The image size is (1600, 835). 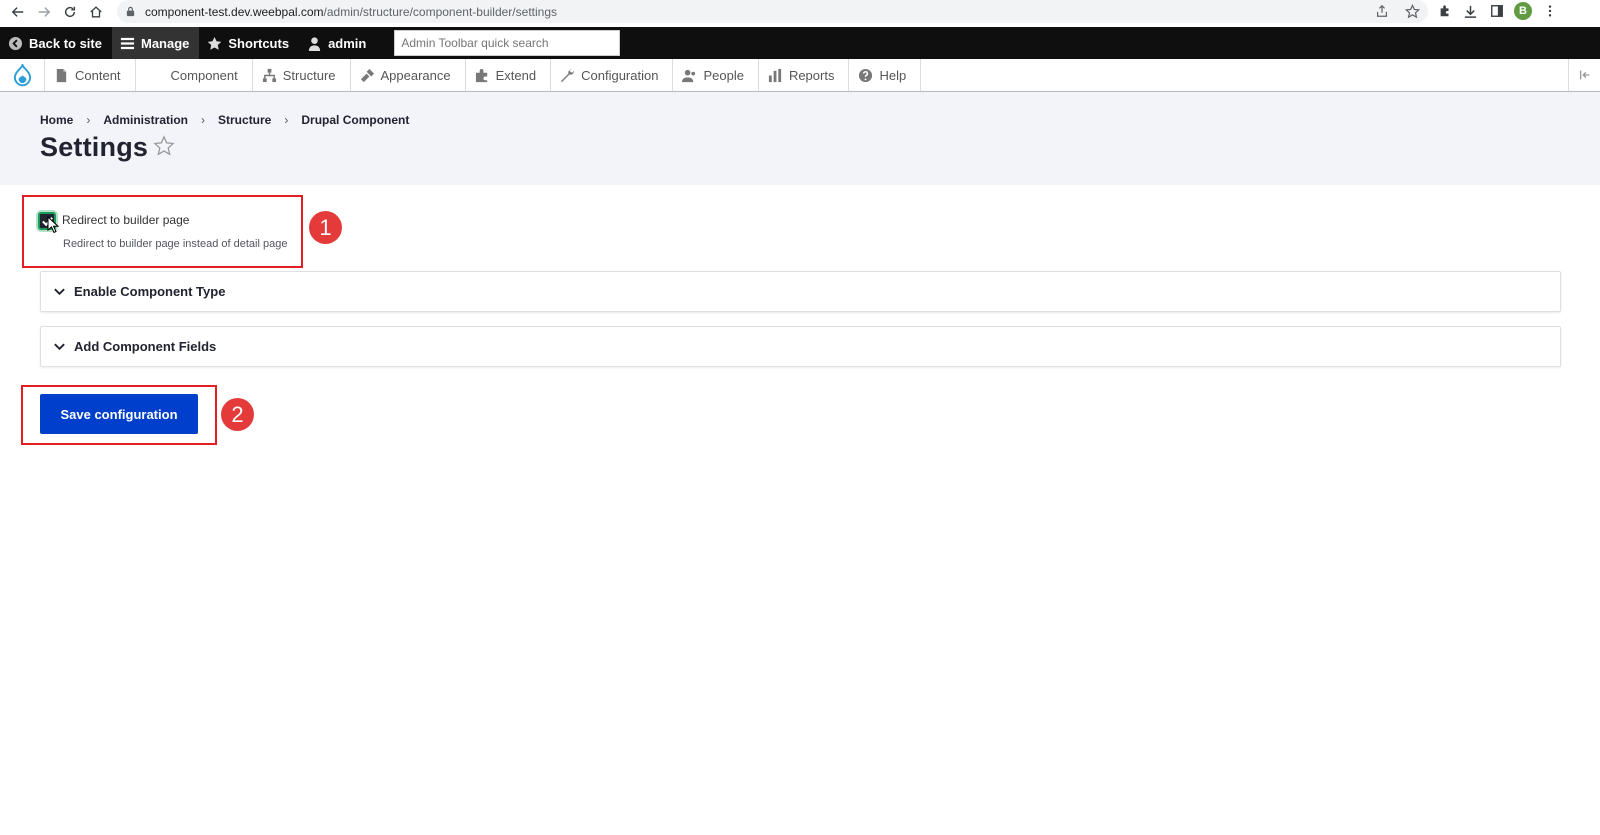 What do you see at coordinates (204, 75) in the screenshot?
I see `tray-item-label: Component` at bounding box center [204, 75].